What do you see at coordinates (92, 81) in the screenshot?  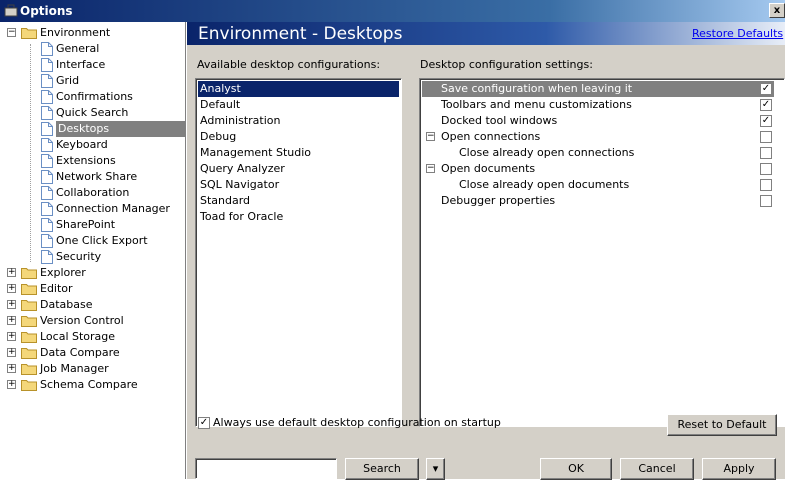 I see `tree-node-grid: Grid` at bounding box center [92, 81].